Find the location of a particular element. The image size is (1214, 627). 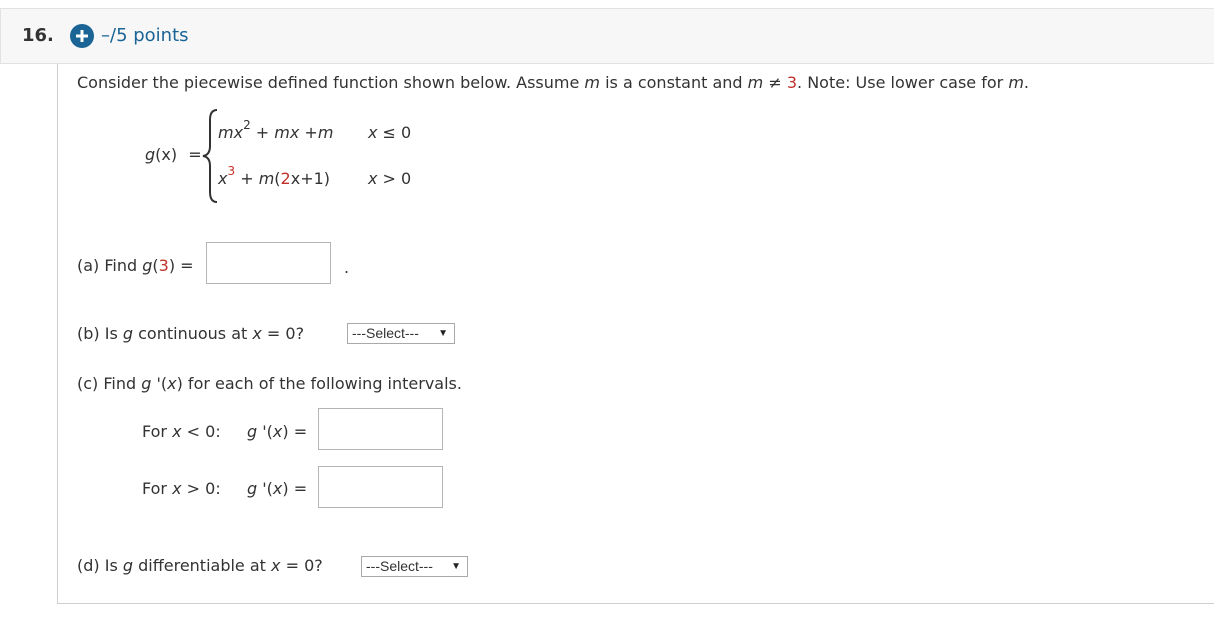

expand-plus-icon is located at coordinates (82, 36).